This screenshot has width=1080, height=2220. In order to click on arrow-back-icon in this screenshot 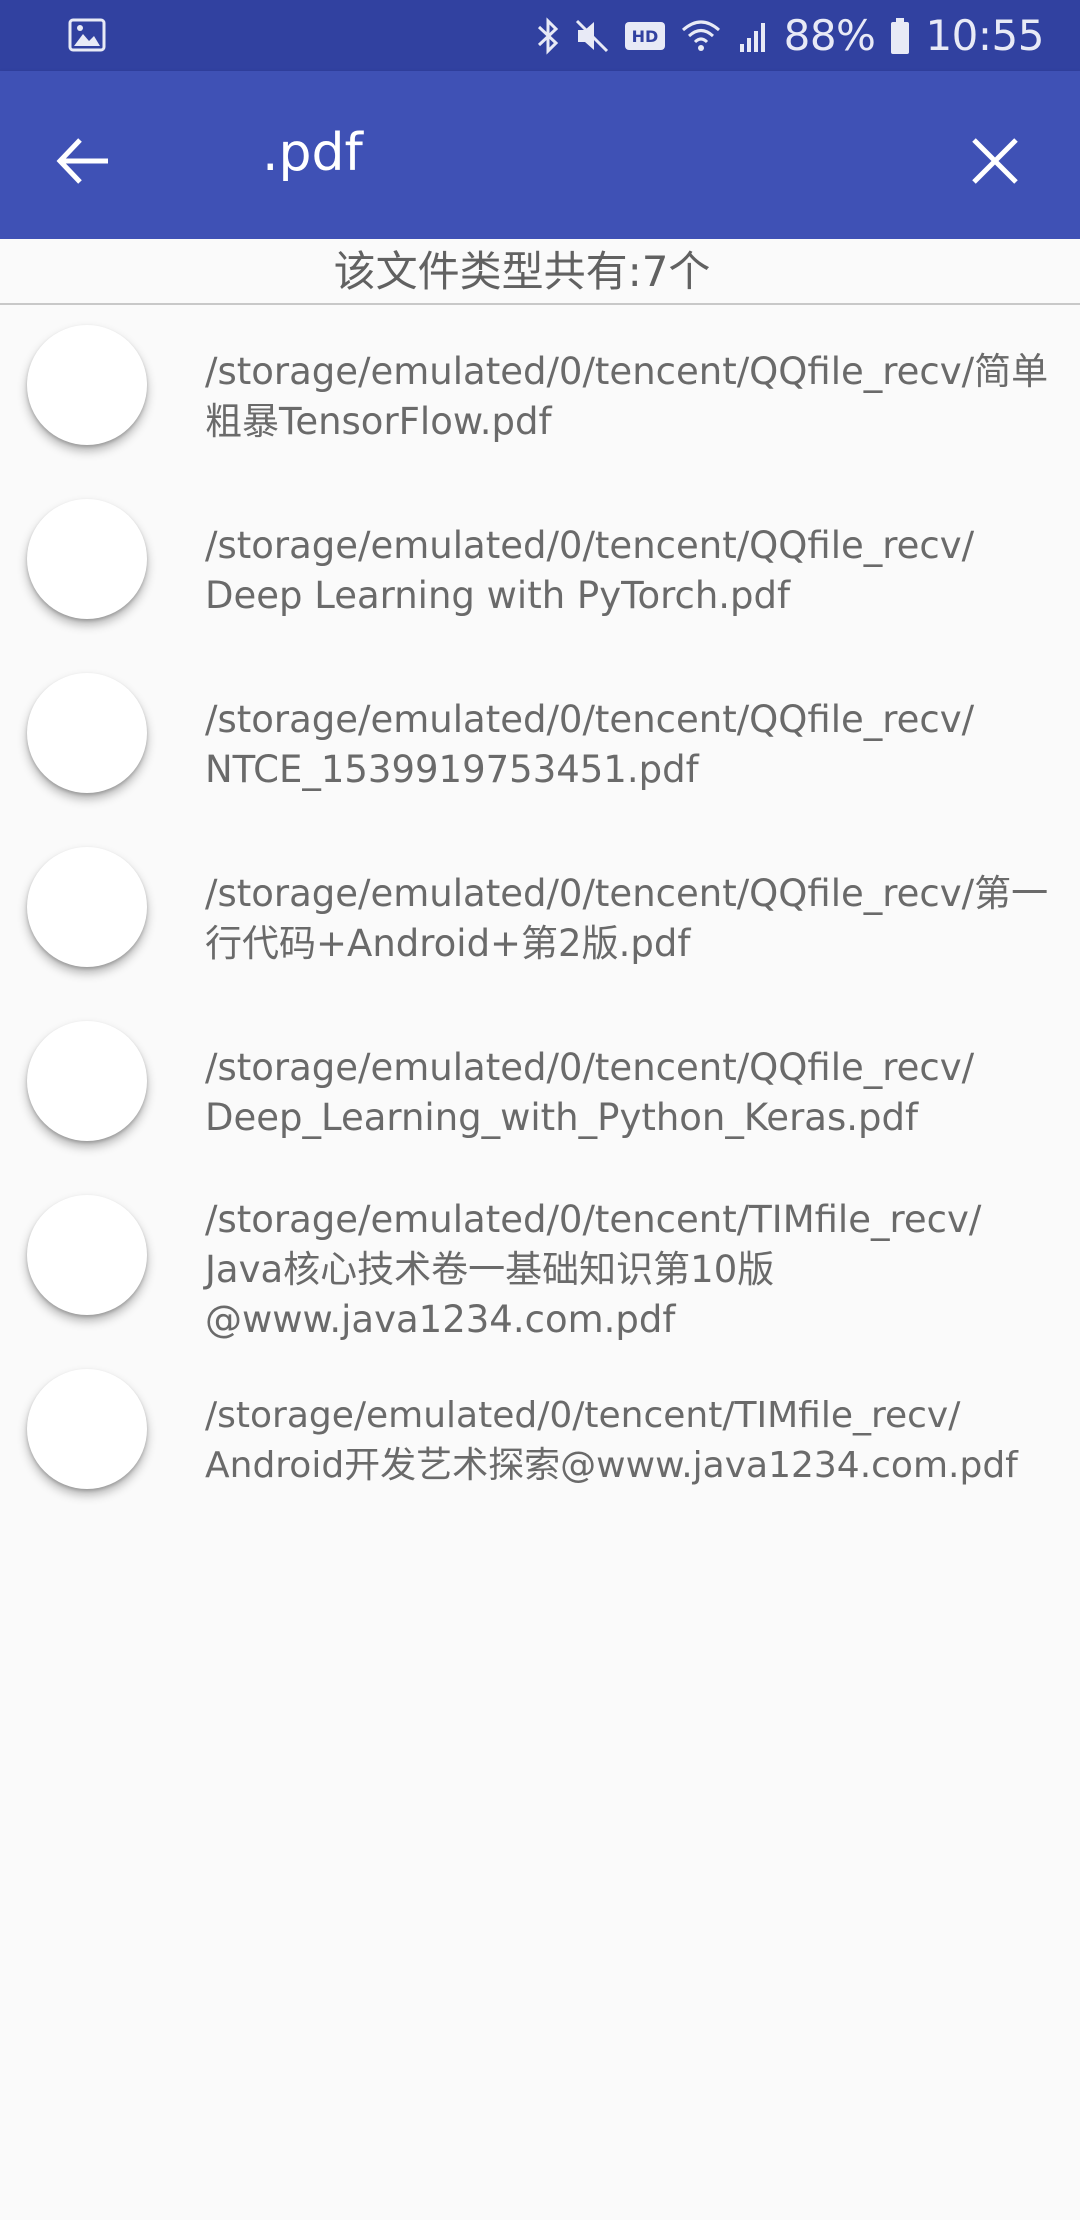, I will do `click(82, 161)`.